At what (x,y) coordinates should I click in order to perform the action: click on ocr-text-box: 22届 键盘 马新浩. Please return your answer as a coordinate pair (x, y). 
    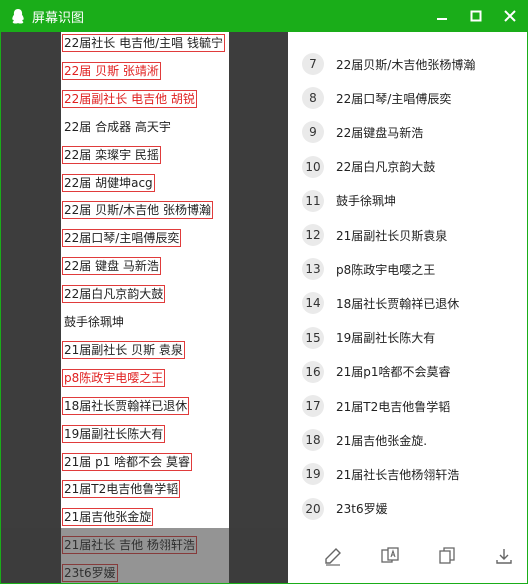
    Looking at the image, I should click on (111, 266).